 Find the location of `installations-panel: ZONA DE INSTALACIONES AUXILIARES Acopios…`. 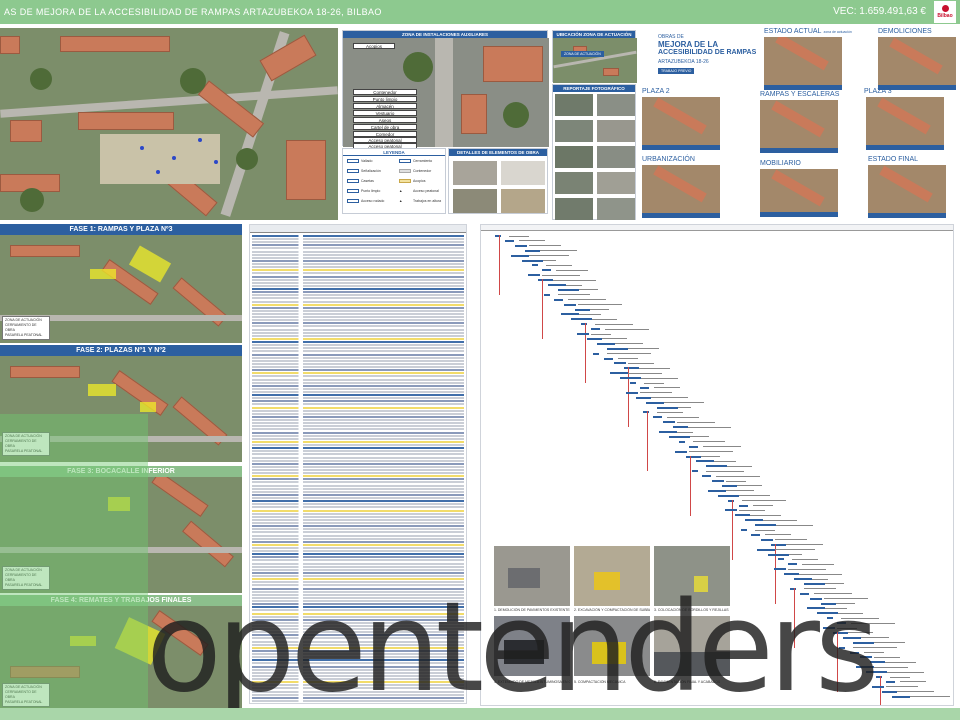

installations-panel: ZONA DE INSTALACIONES AUXILIARES Acopios… is located at coordinates (445, 89).